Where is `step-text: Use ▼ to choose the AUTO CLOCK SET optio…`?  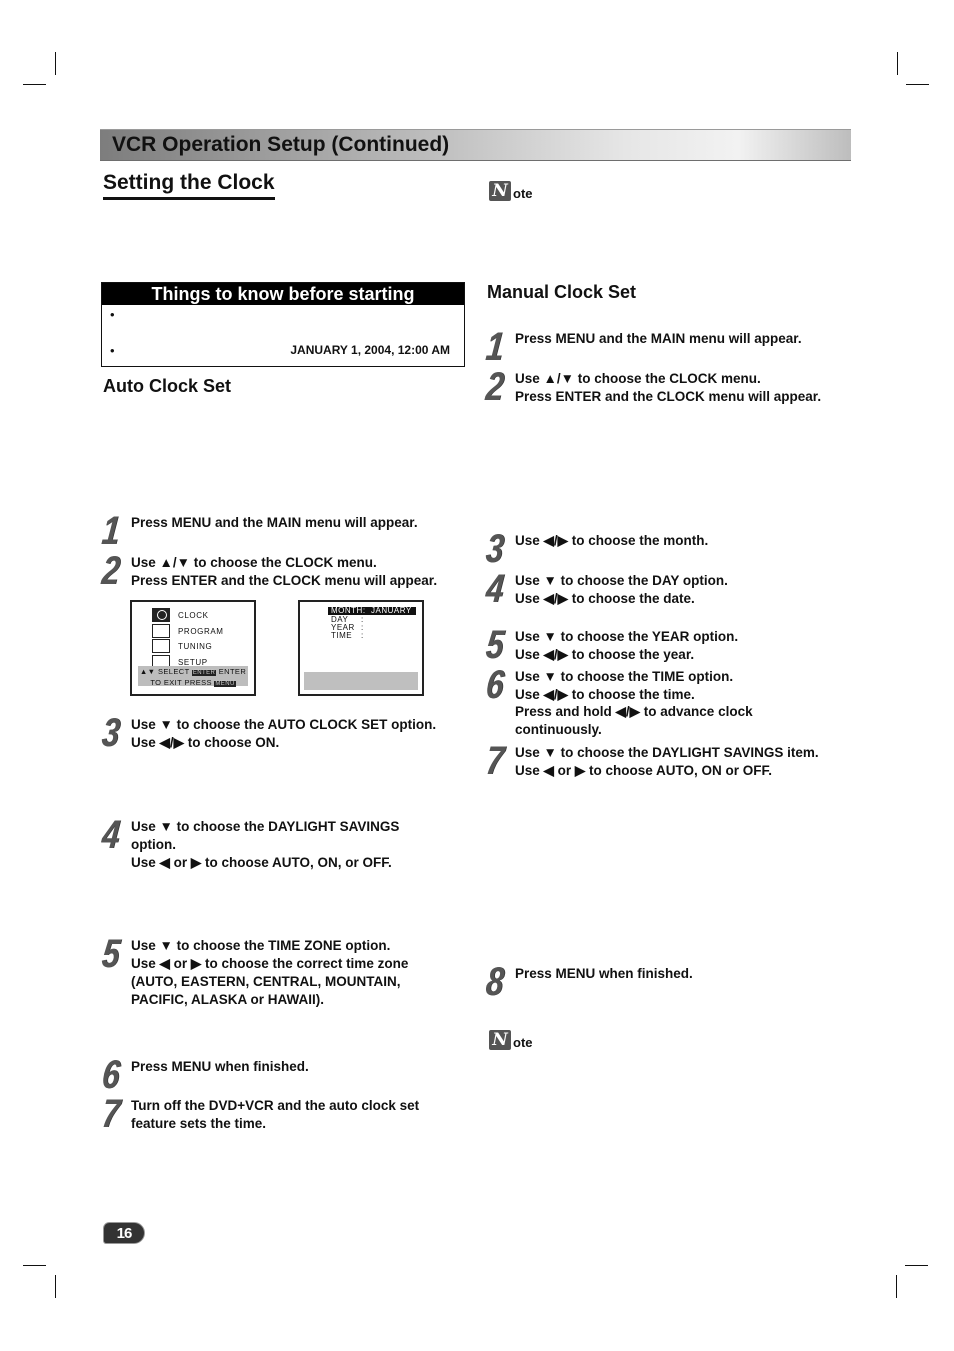 step-text: Use ▼ to choose the AUTO CLOCK SET optio… is located at coordinates (284, 724).